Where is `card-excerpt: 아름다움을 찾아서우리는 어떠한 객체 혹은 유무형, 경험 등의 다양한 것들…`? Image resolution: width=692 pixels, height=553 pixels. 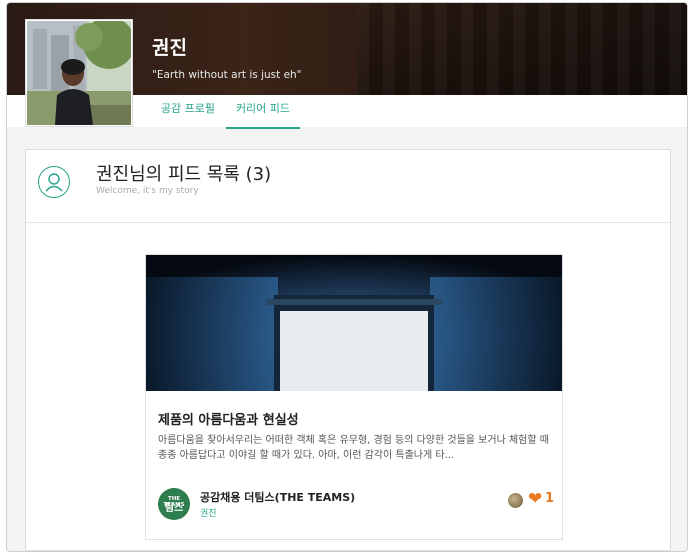 card-excerpt: 아름다움을 찾아서우리는 어떠한 객체 혹은 유무형, 경험 등의 다양한 것들… is located at coordinates (353, 448).